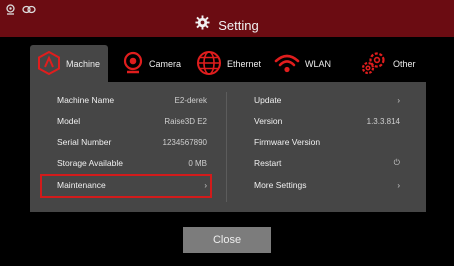  Describe the element at coordinates (49, 63) in the screenshot. I see `machine-icon` at that location.